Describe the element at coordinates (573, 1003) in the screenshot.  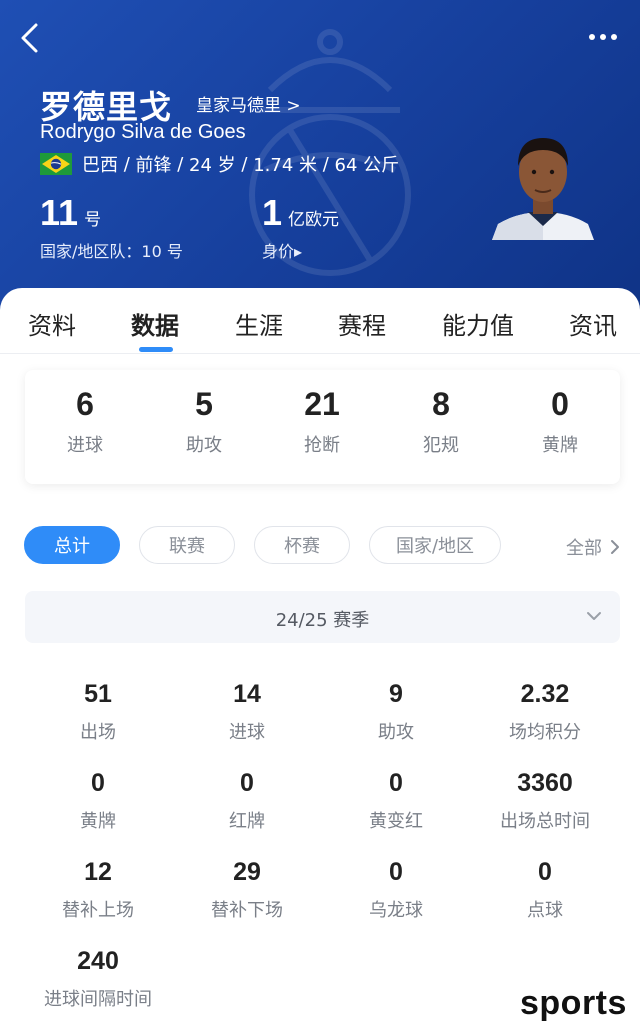
I see `sports-watermark: sports` at that location.